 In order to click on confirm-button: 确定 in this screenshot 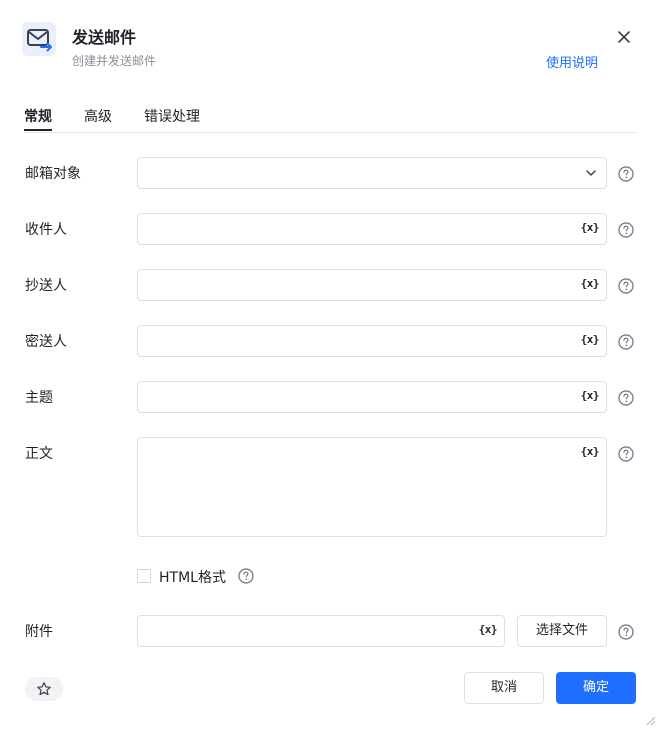, I will do `click(596, 688)`.